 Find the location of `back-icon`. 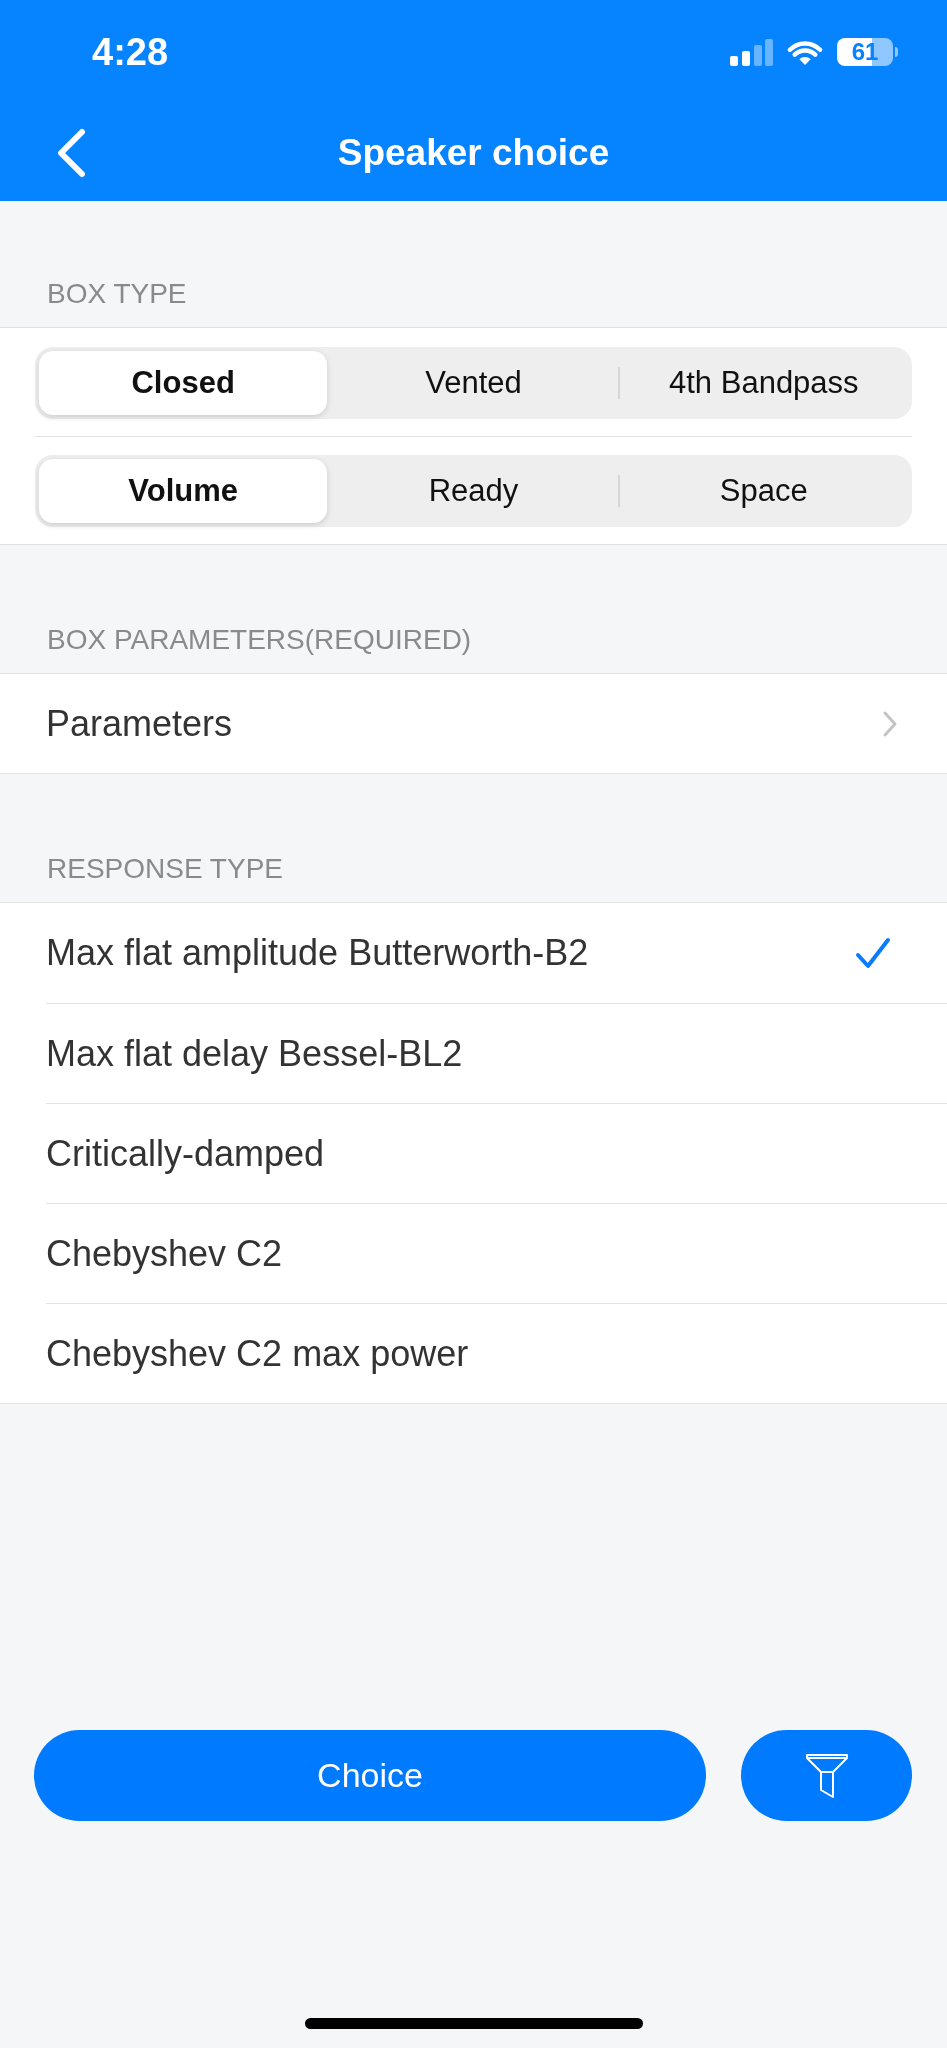

back-icon is located at coordinates (71, 152).